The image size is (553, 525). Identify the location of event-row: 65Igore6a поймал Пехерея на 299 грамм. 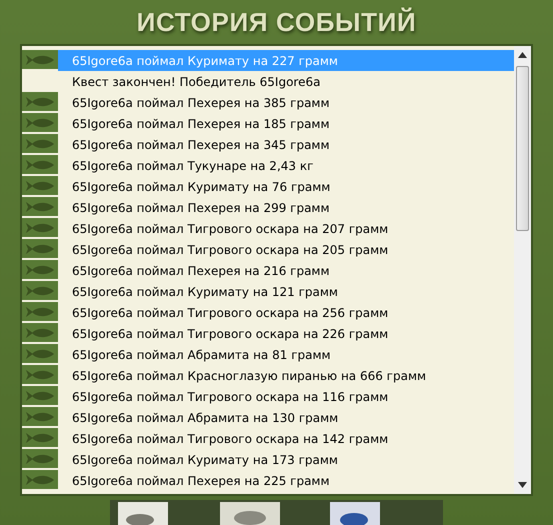
(286, 207).